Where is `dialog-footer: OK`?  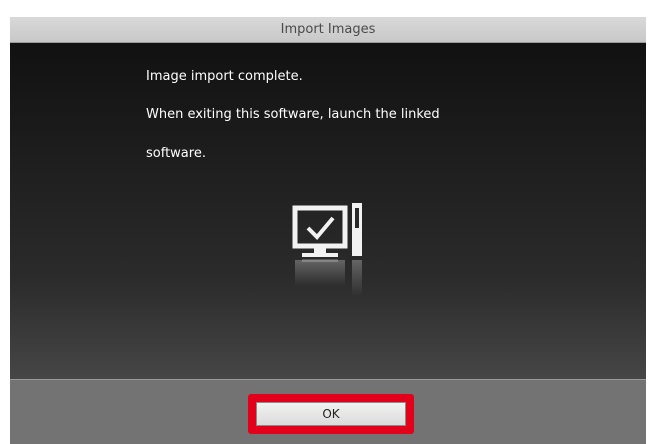
dialog-footer: OK is located at coordinates (328, 412).